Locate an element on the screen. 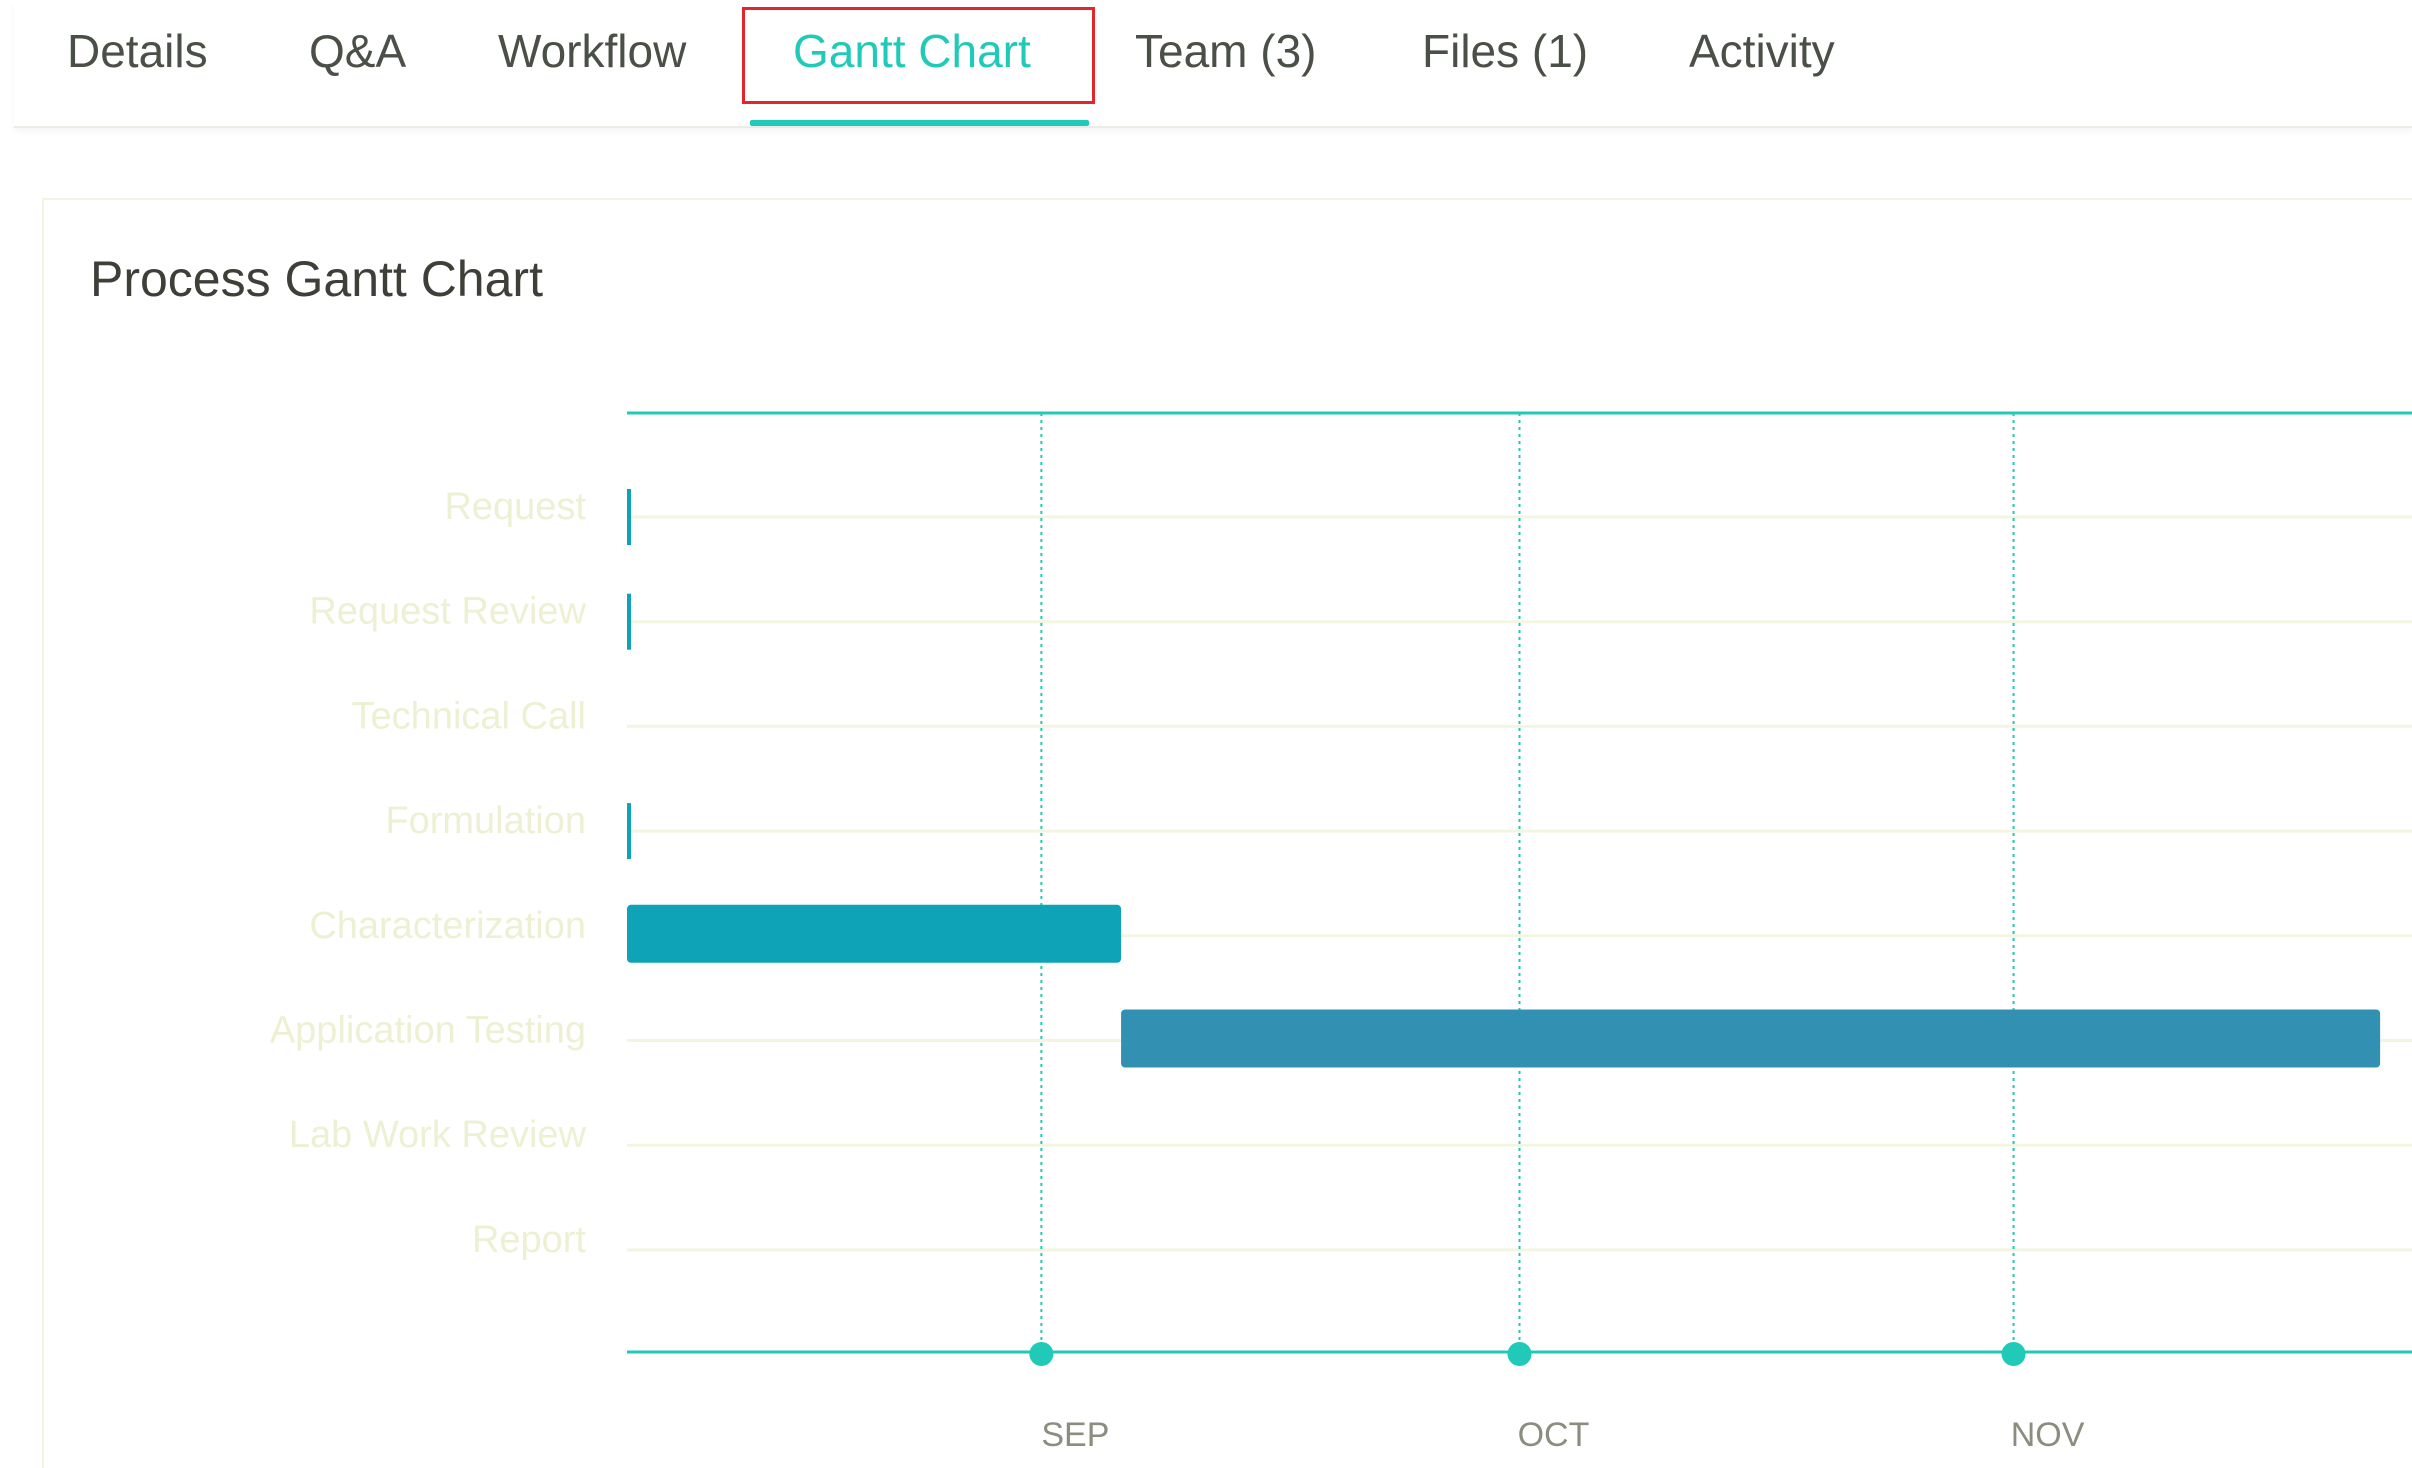 This screenshot has width=2412, height=1468. task-label: Characterization is located at coordinates (447, 926).